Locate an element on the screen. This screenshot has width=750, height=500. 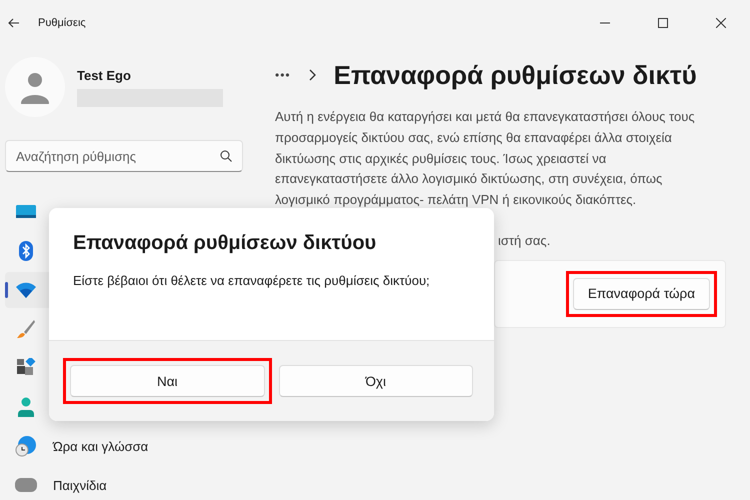
note-text: ιστή σας. is located at coordinates (525, 240).